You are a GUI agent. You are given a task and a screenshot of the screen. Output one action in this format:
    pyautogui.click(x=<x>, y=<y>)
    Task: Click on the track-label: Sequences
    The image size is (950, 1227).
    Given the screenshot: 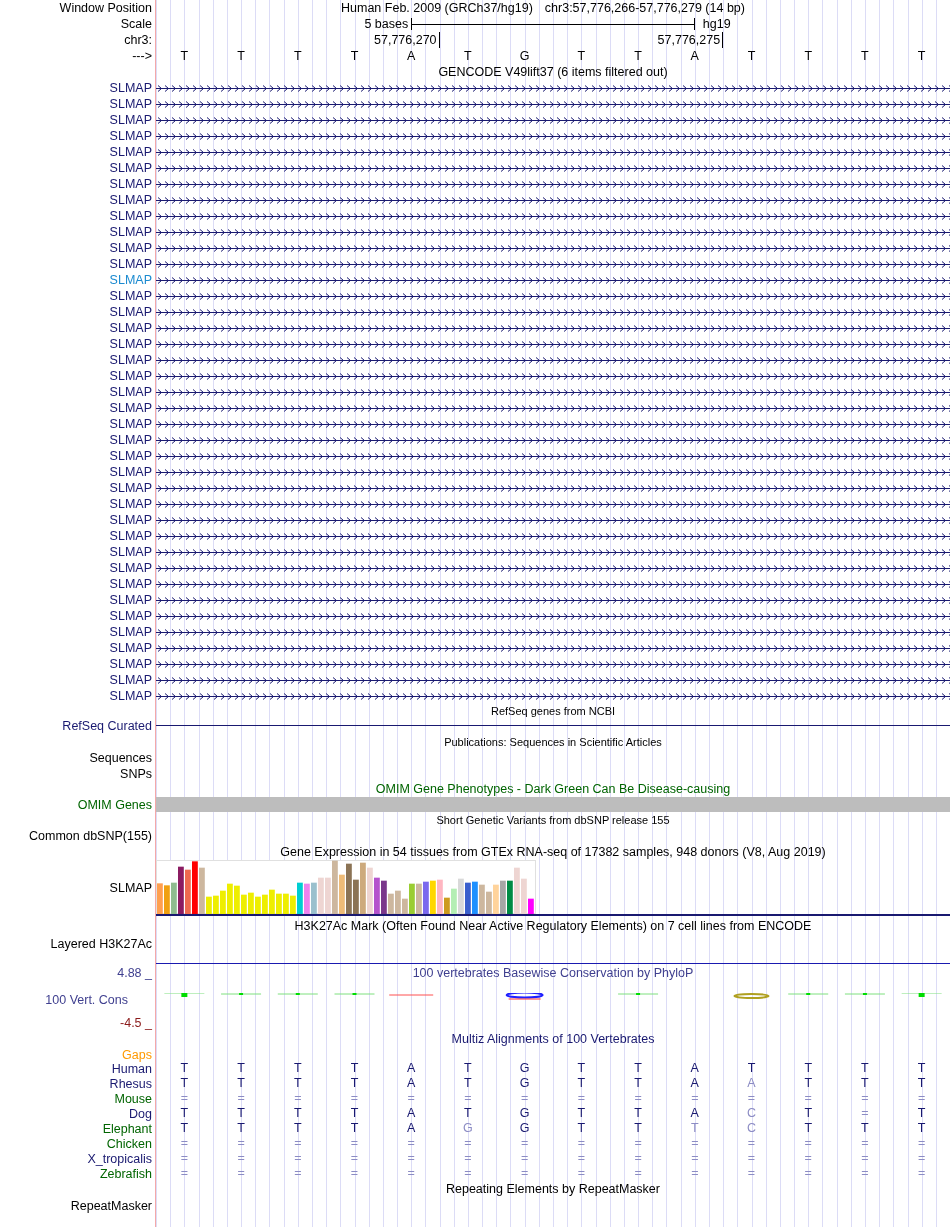 What is the action you would take?
    pyautogui.click(x=120, y=758)
    